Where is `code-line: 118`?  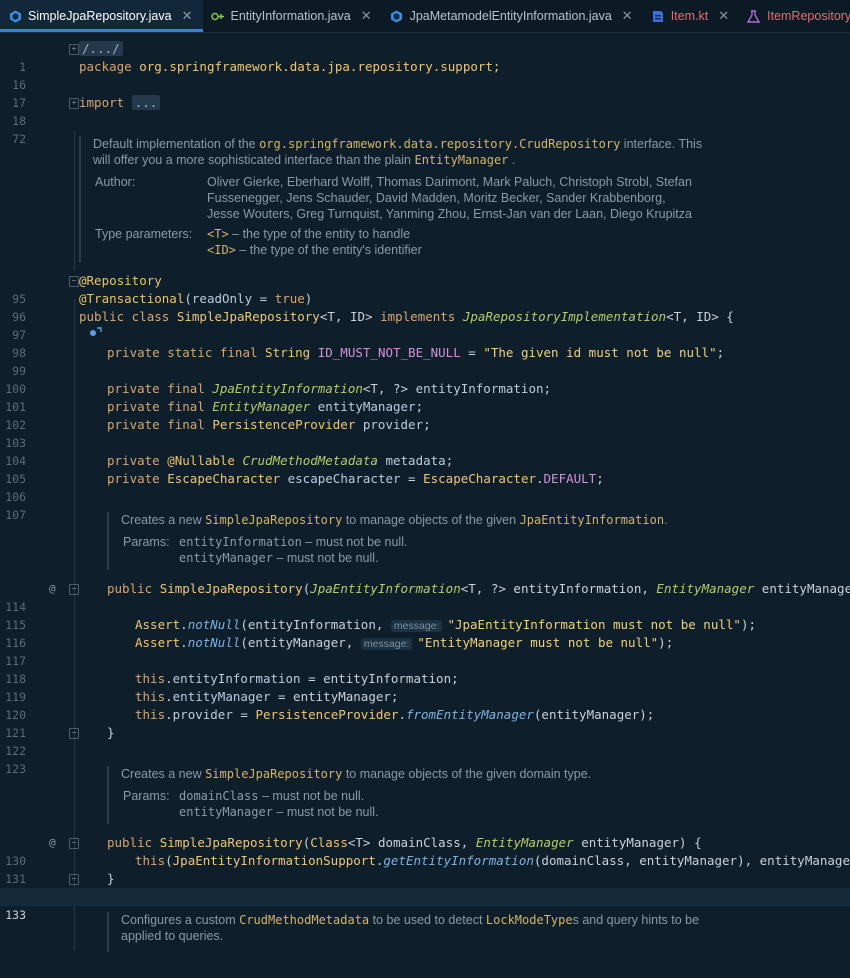
code-line: 118 is located at coordinates (425, 669).